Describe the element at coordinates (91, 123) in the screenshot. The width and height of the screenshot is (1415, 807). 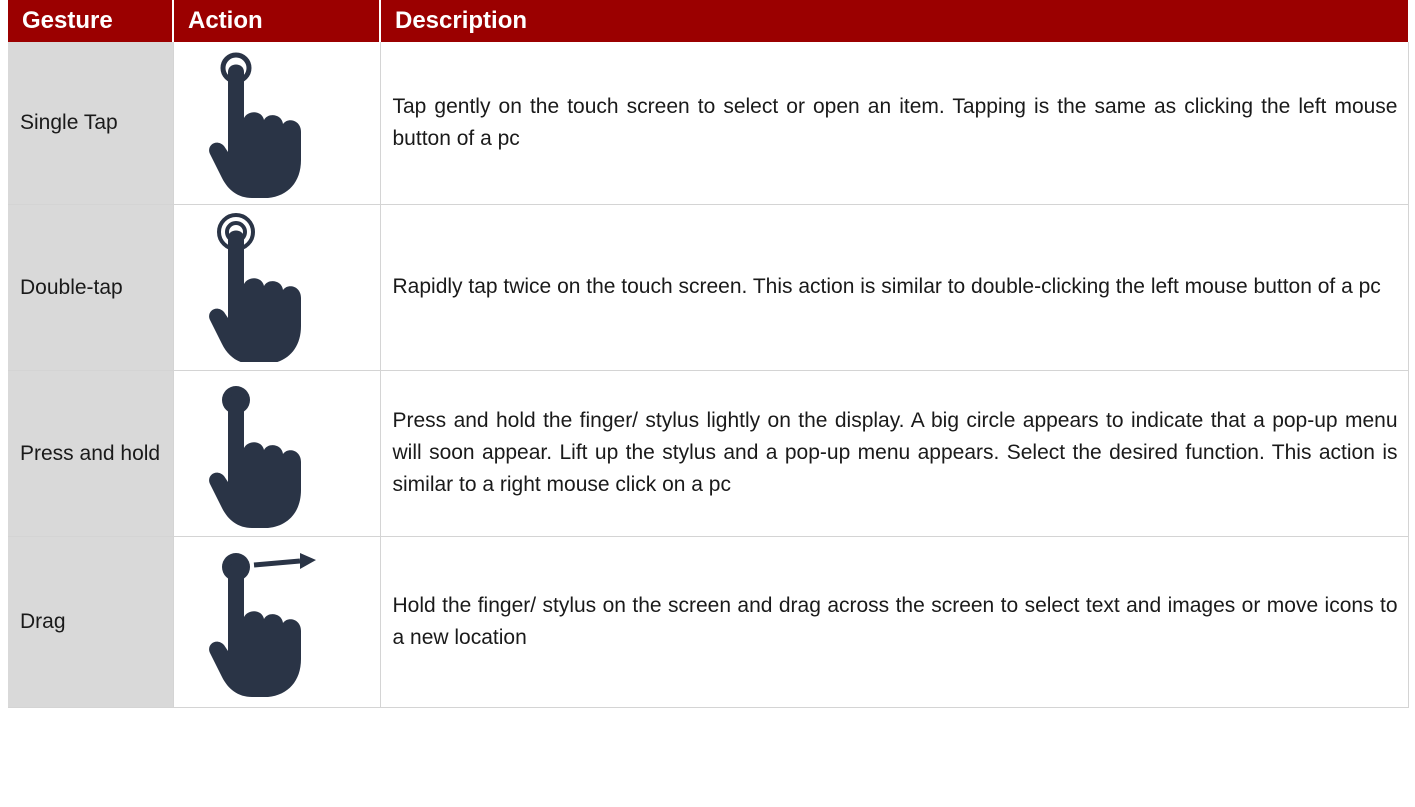
I see `gesture-name: Single Tap` at that location.